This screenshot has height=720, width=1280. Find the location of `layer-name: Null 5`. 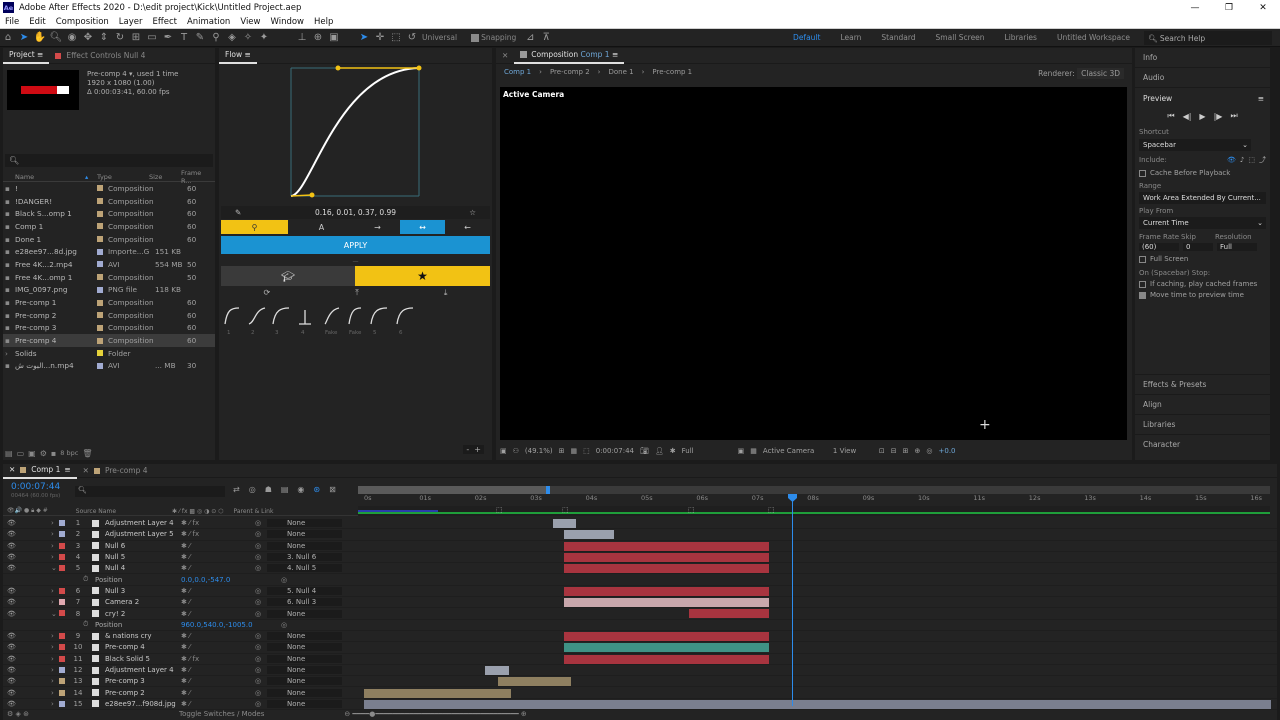

layer-name: Null 5 is located at coordinates (142, 557).